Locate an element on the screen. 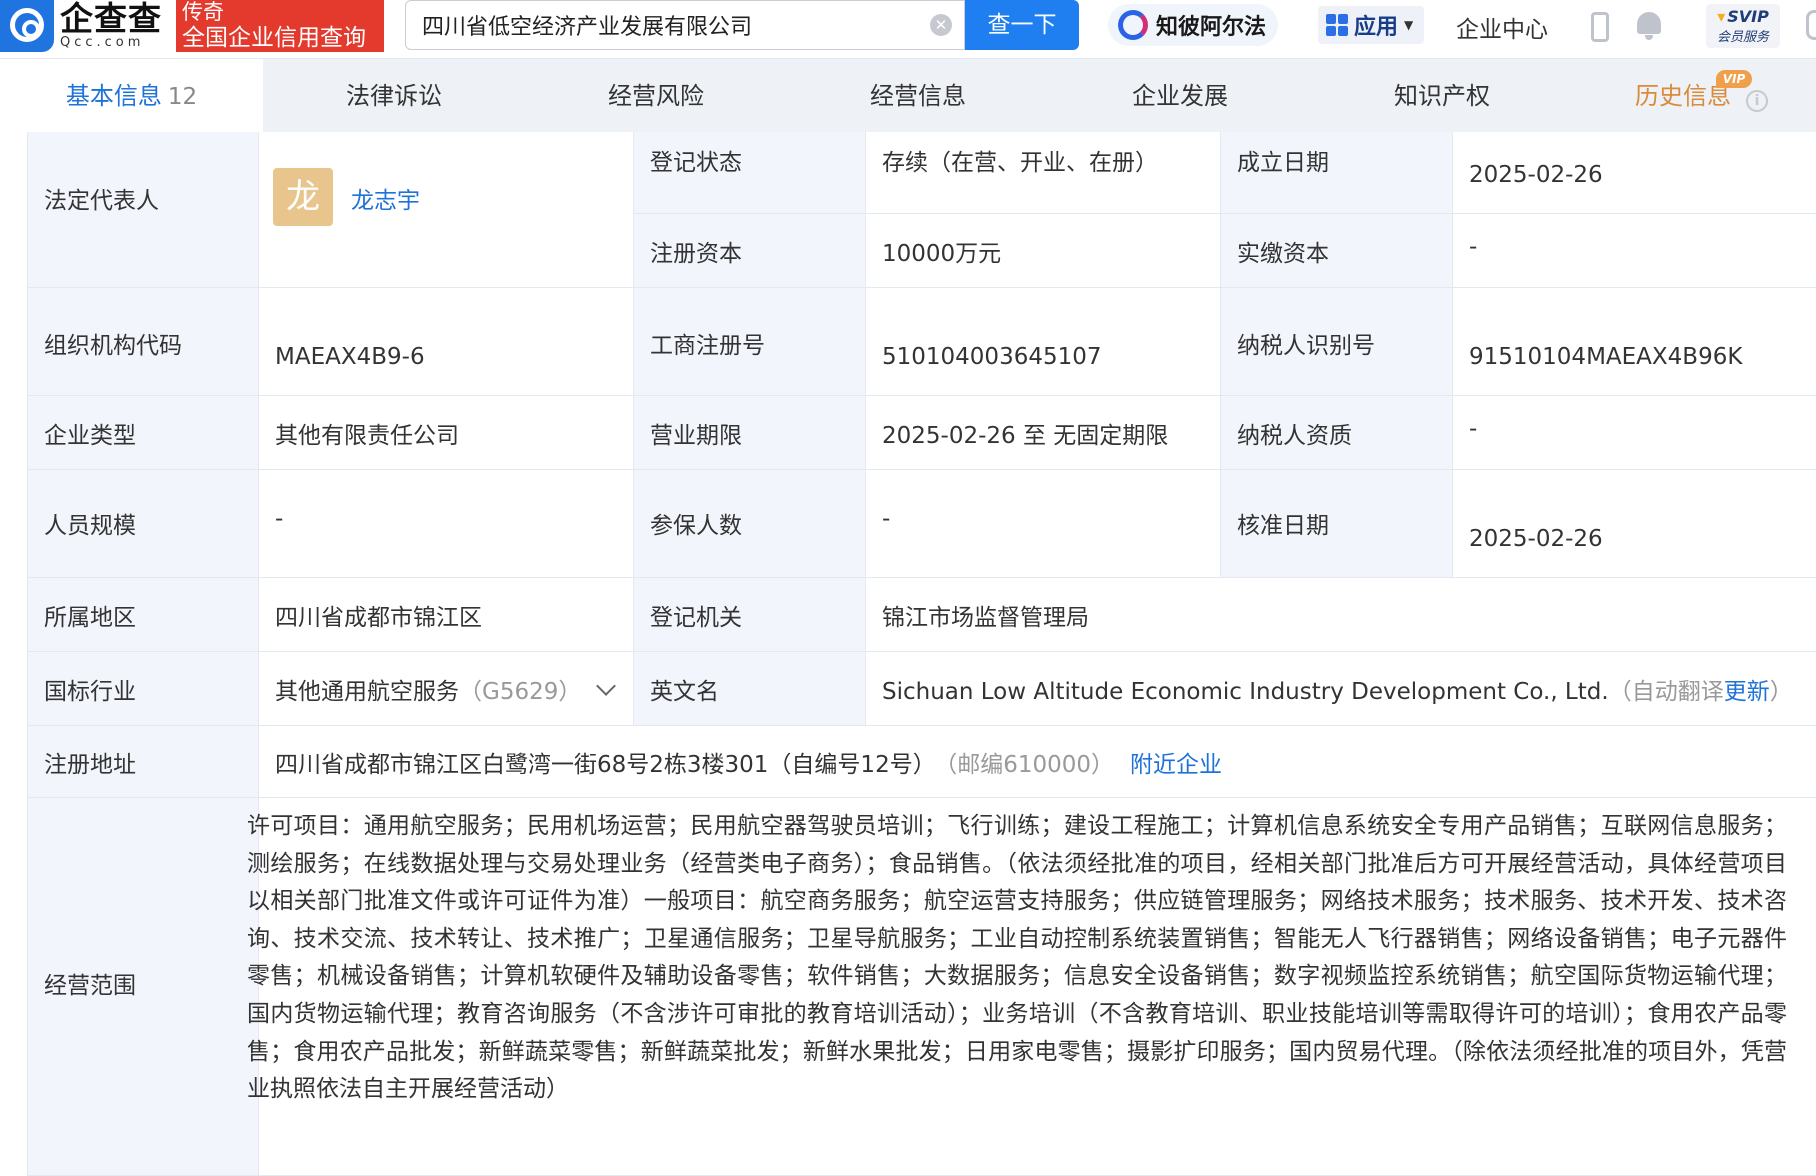  address-value: 四川省成都市锦江区白鹭湾一街68号2栋3楼301（自编号12号） is located at coordinates (605, 765).